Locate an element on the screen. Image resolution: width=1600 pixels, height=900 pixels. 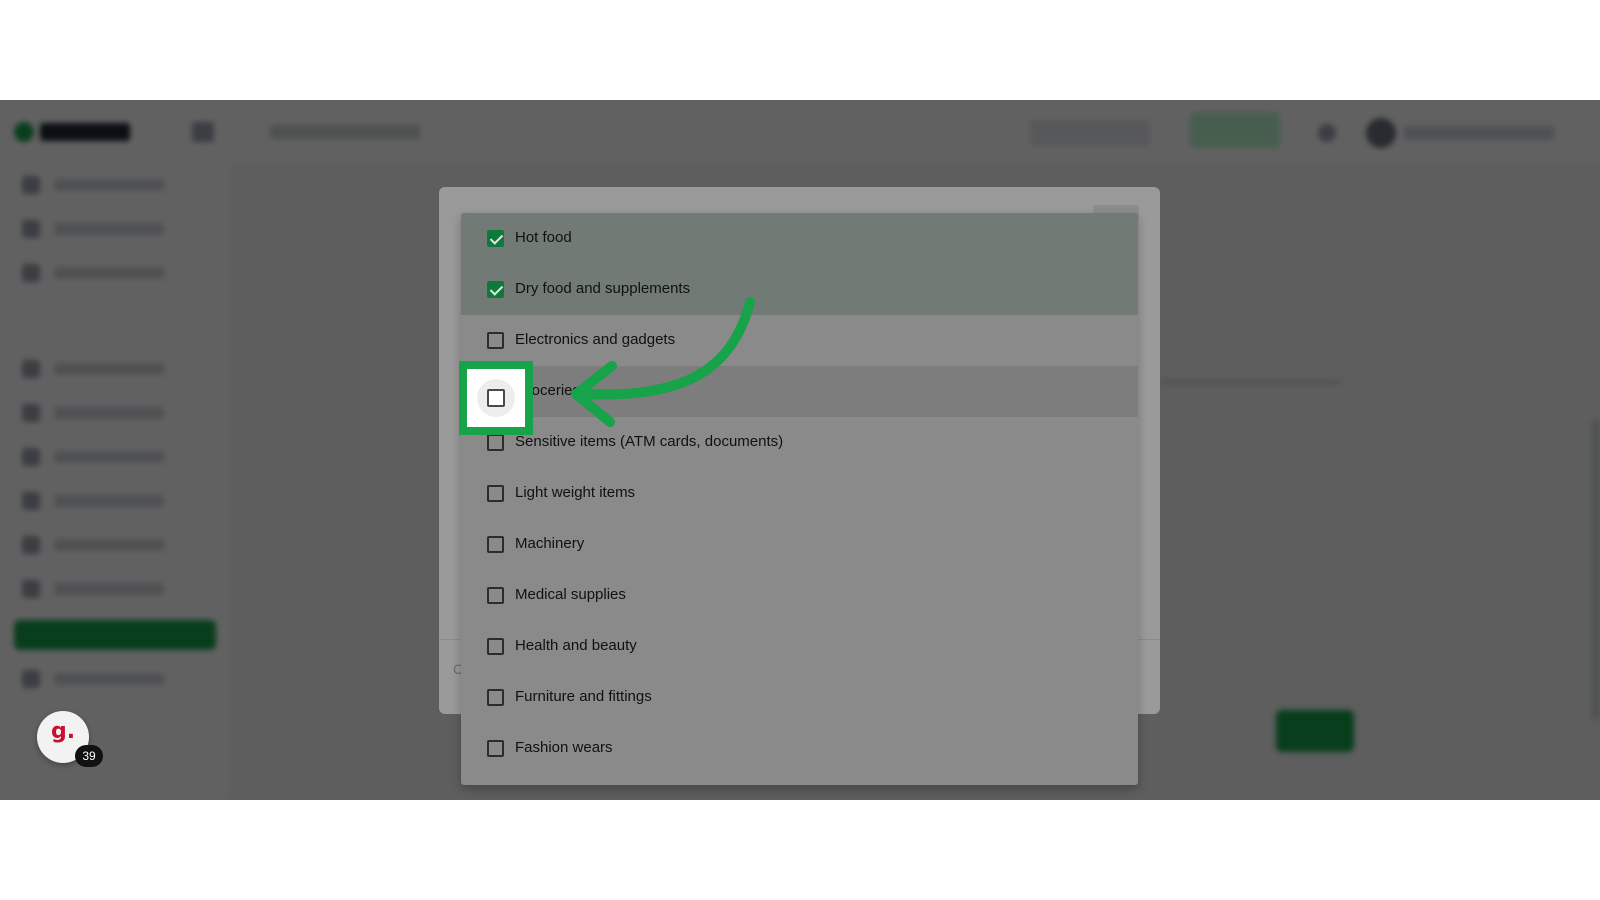
badge-logo: g. is located at coordinates (63, 731).